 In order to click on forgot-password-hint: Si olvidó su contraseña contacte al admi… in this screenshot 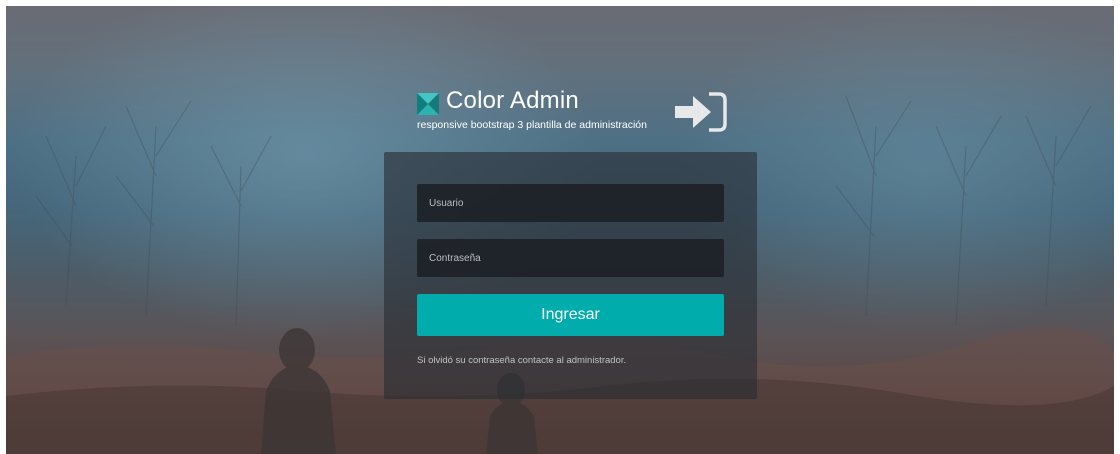, I will do `click(522, 360)`.